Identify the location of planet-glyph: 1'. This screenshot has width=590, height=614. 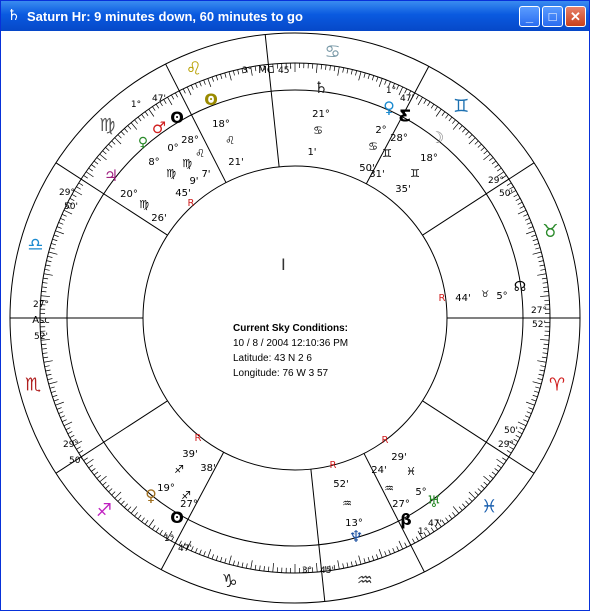
(311, 152).